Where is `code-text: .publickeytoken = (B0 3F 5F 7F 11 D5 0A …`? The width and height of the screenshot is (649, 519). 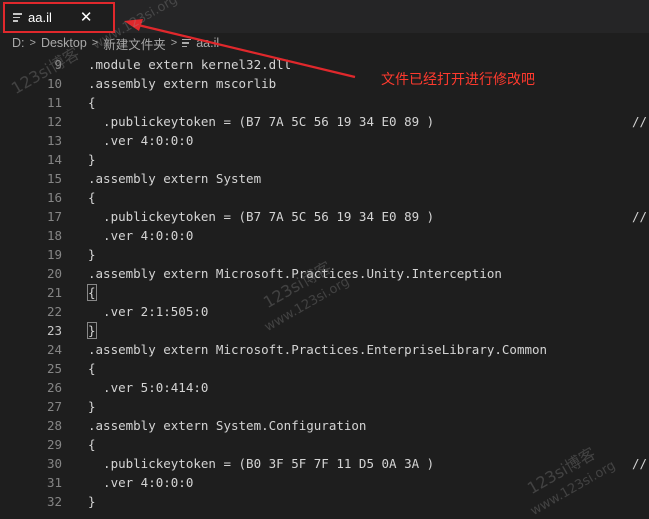 code-text: .publickeytoken = (B0 3F 5F 7F 11 D5 0A … is located at coordinates (261, 463).